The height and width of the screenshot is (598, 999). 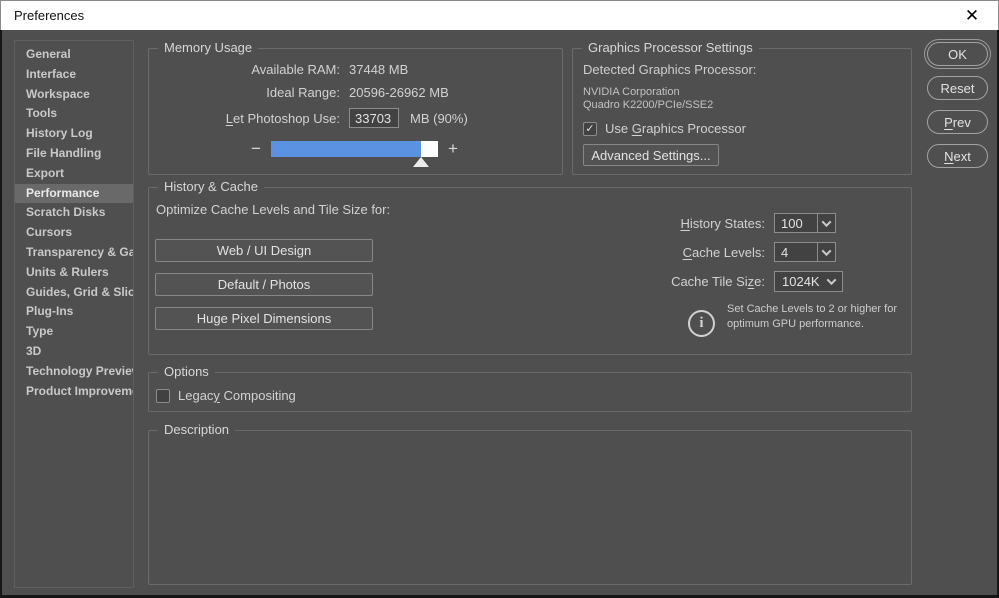 I want to click on memory-slider-track, so click(x=354, y=154).